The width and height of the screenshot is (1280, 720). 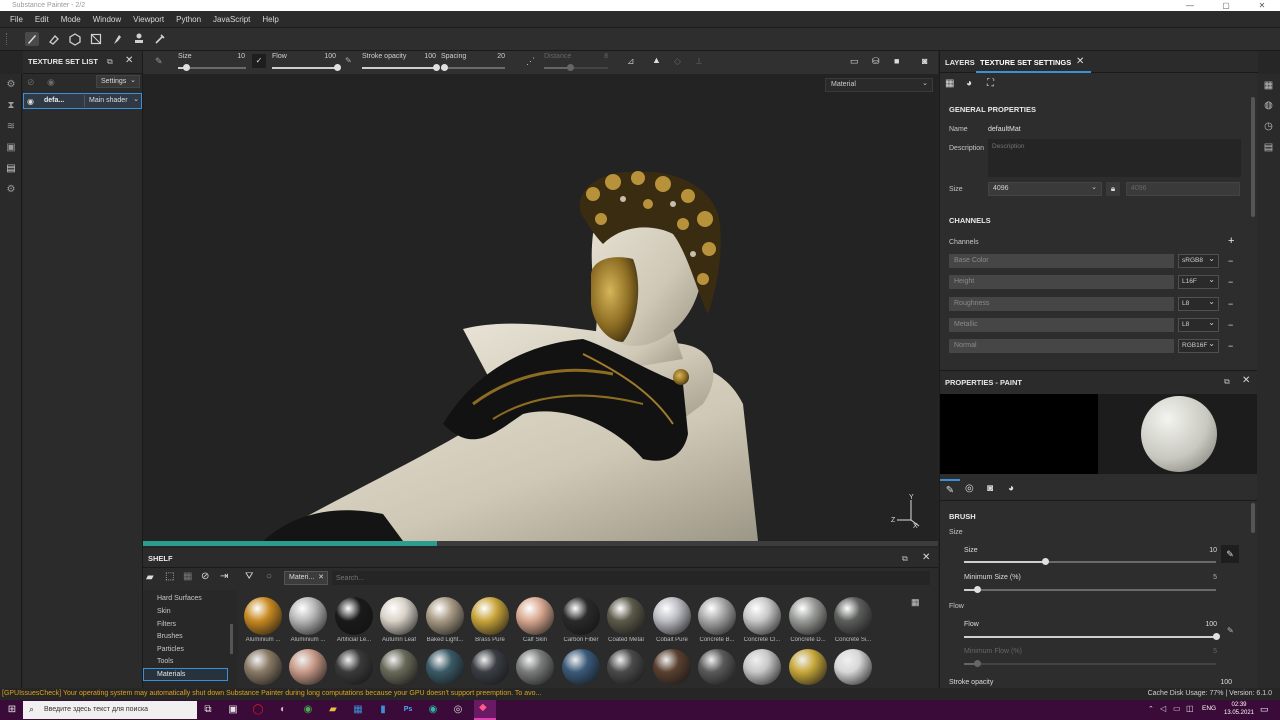 What do you see at coordinates (321, 578) in the screenshot?
I see `remove-tag-icon: ✕` at bounding box center [321, 578].